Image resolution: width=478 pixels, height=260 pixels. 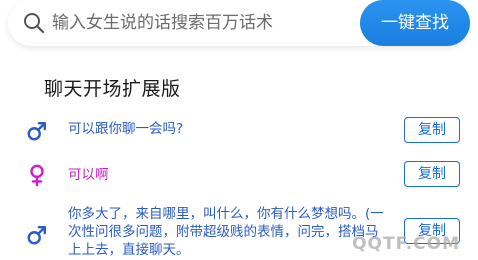 I want to click on list-item: 可以啊 复制, so click(x=239, y=175).